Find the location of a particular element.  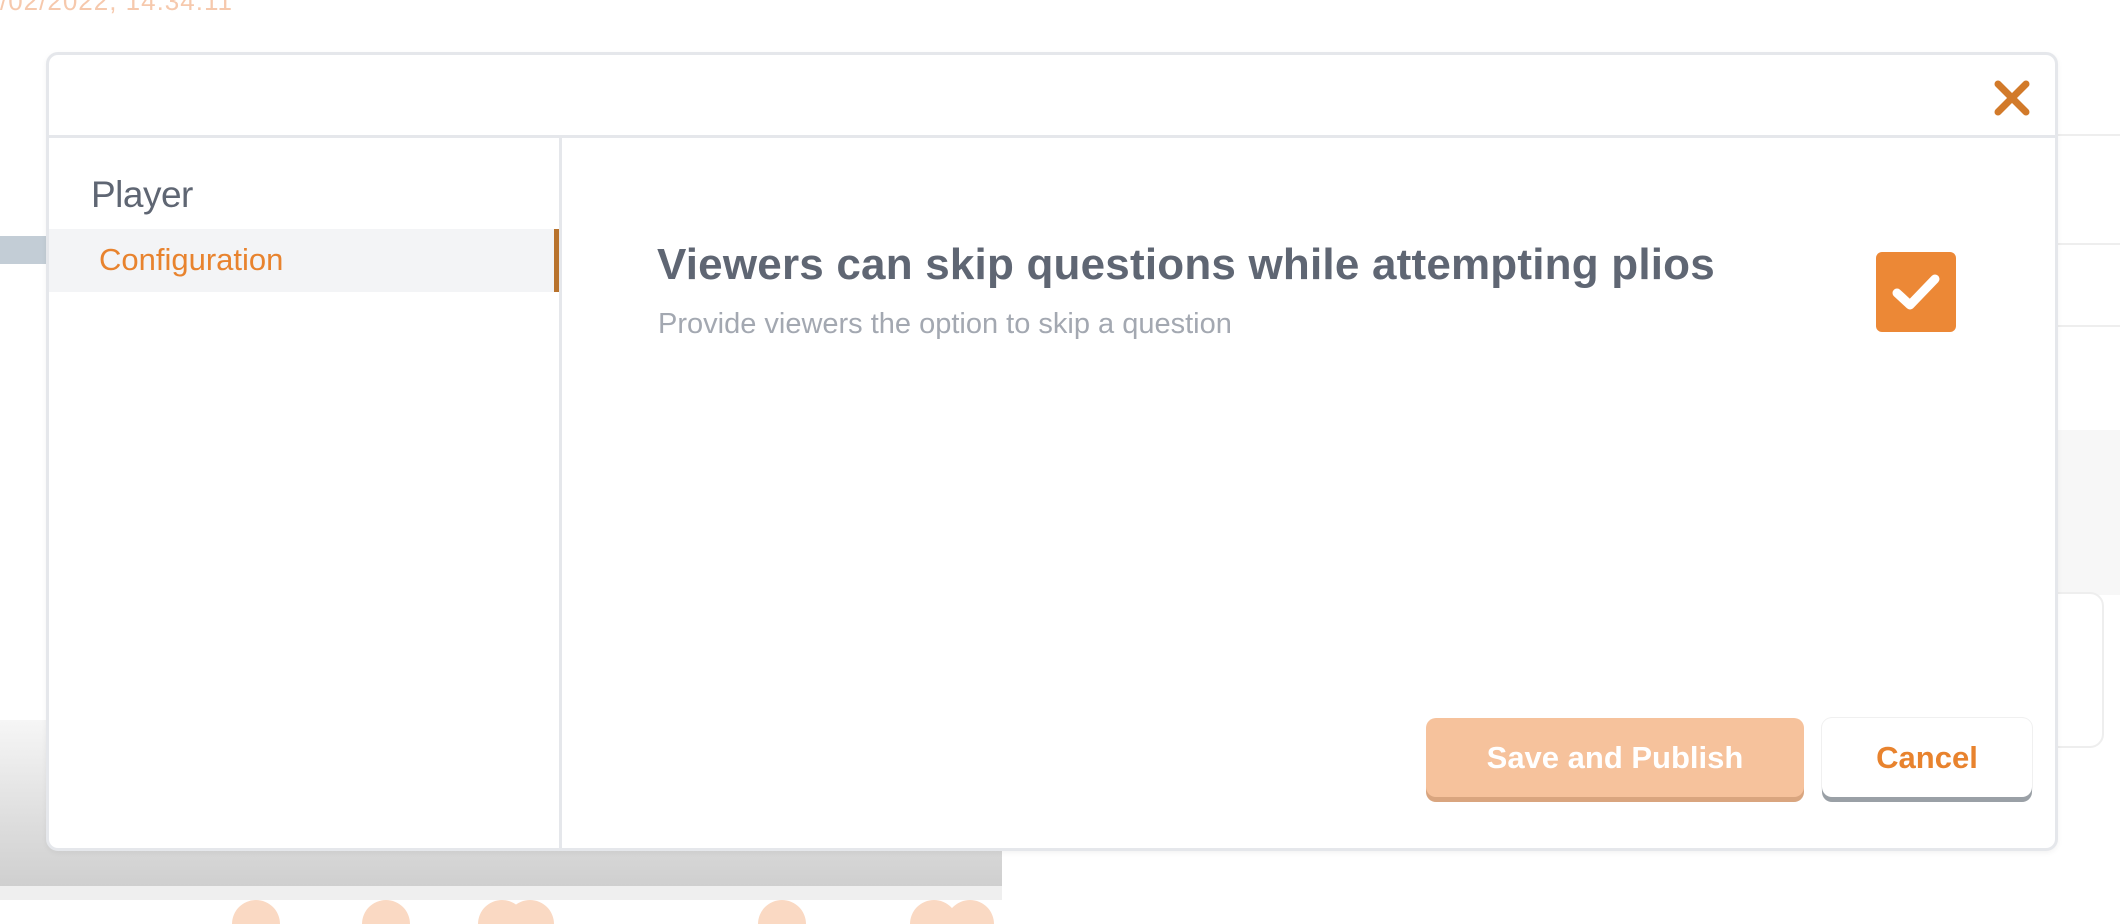

skip-questions-checkbox is located at coordinates (1916, 292).